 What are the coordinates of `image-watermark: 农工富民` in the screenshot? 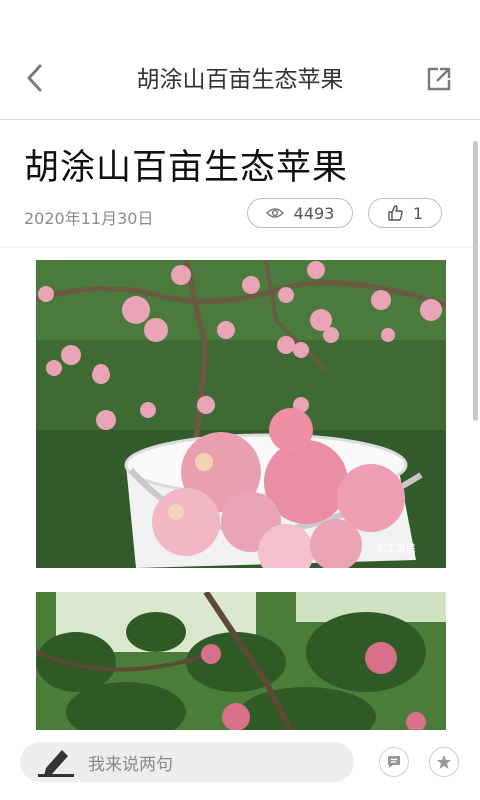 It's located at (396, 548).